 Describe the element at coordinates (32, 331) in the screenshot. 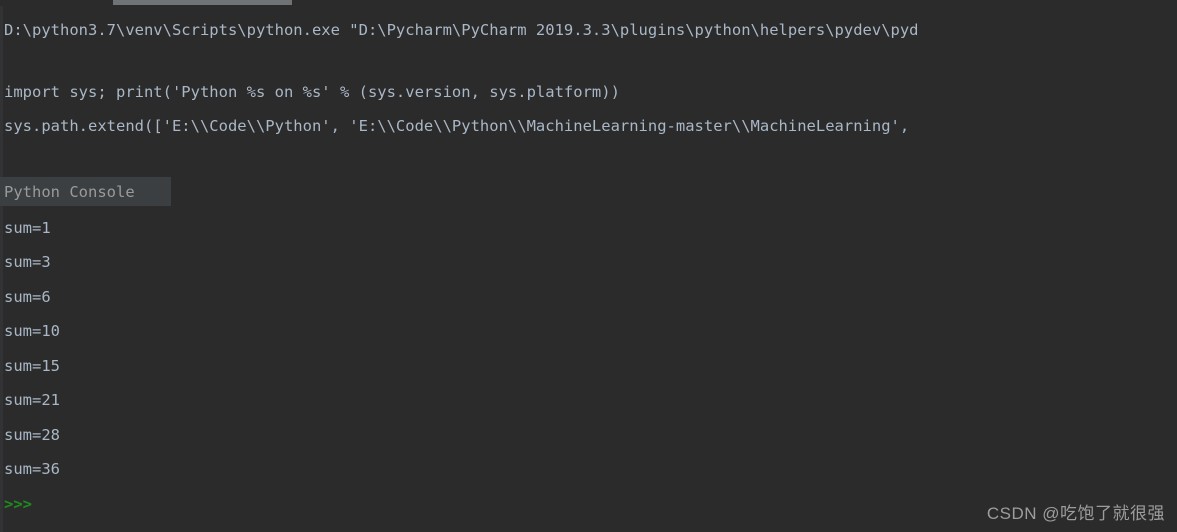

I see `console-output-line: sum=10` at that location.